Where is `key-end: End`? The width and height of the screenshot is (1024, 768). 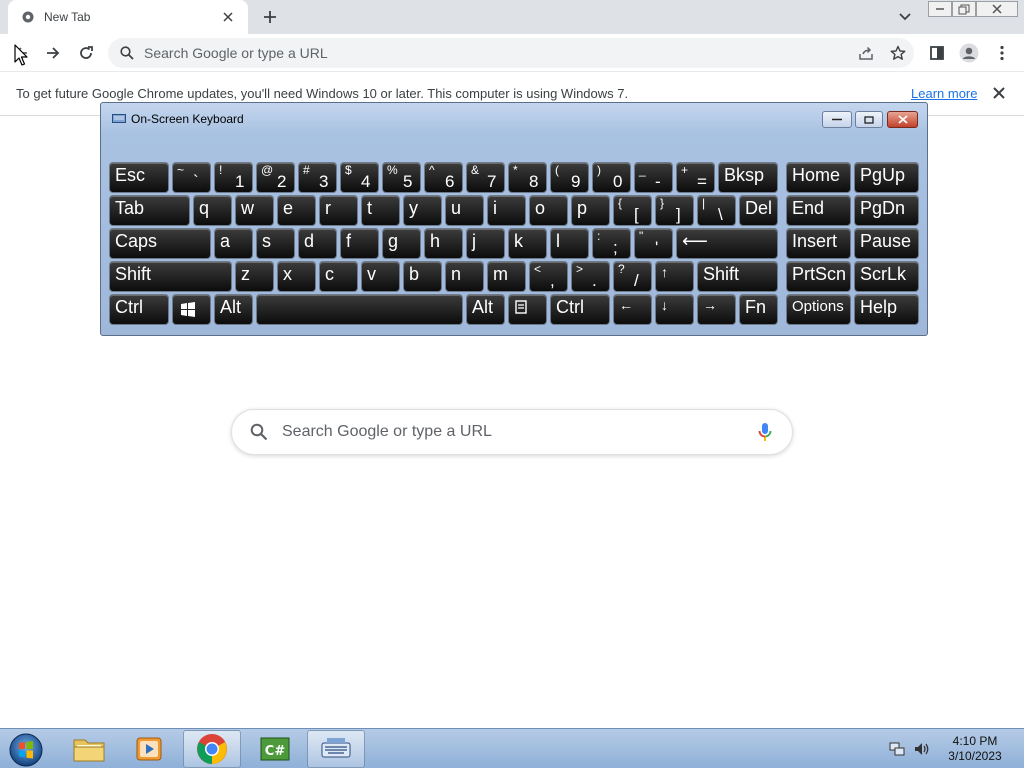
key-end: End is located at coordinates (818, 210).